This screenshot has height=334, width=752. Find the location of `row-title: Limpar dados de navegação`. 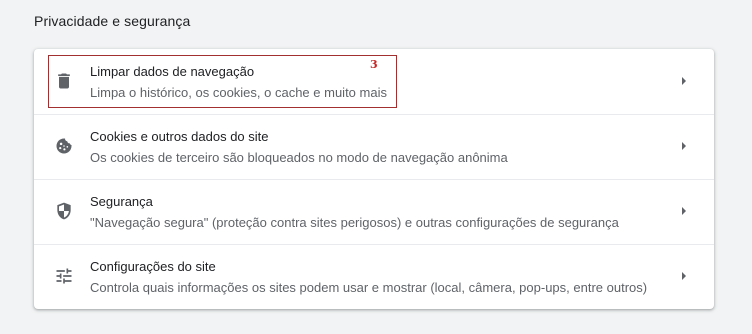

row-title: Limpar dados de navegação is located at coordinates (172, 71).